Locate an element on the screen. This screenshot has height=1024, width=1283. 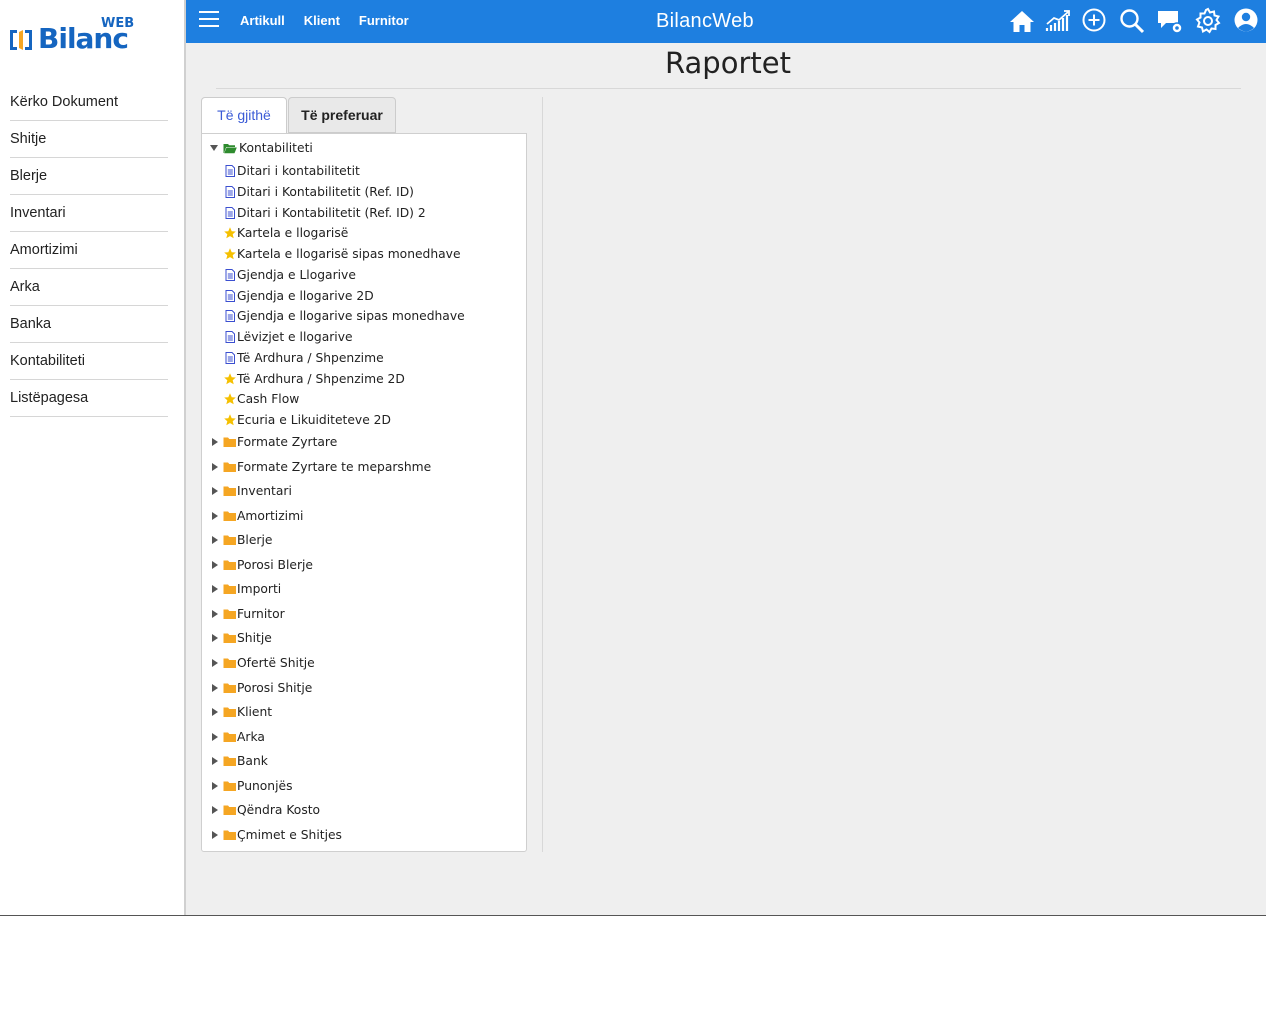
tree-folder-item: Bank is located at coordinates (364, 761).